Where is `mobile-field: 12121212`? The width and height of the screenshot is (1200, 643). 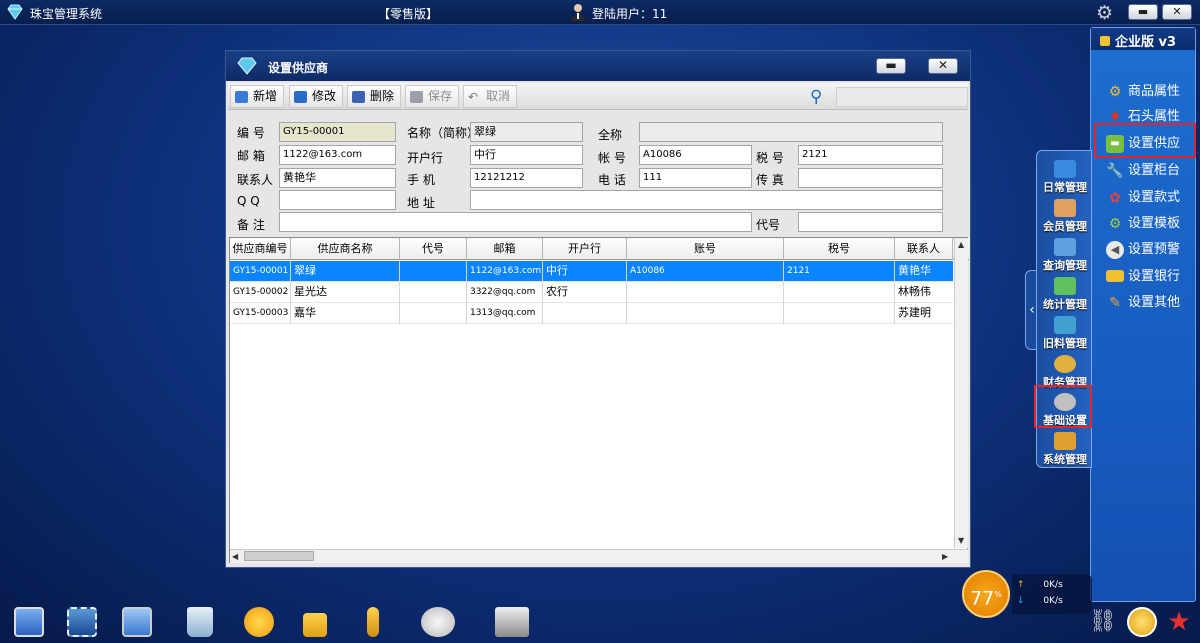 mobile-field: 12121212 is located at coordinates (526, 178).